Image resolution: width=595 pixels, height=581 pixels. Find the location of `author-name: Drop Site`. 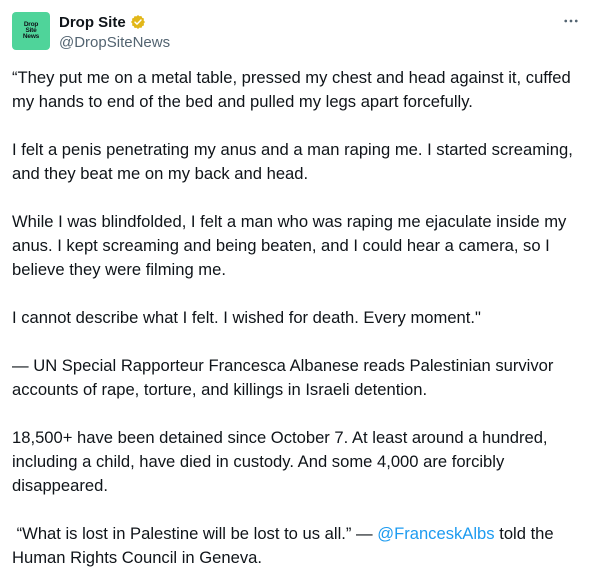

author-name: Drop Site is located at coordinates (92, 22).